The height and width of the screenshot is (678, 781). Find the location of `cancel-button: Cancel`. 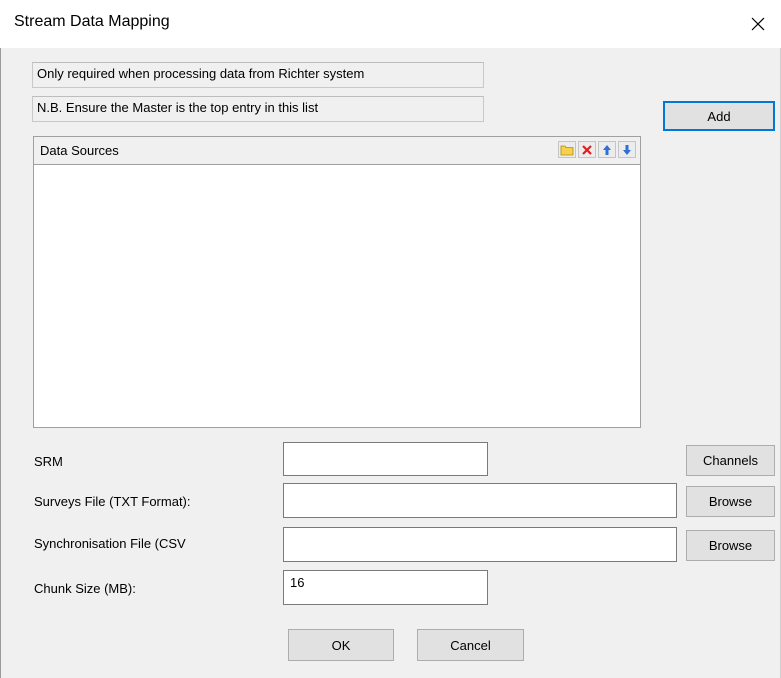

cancel-button: Cancel is located at coordinates (470, 645).